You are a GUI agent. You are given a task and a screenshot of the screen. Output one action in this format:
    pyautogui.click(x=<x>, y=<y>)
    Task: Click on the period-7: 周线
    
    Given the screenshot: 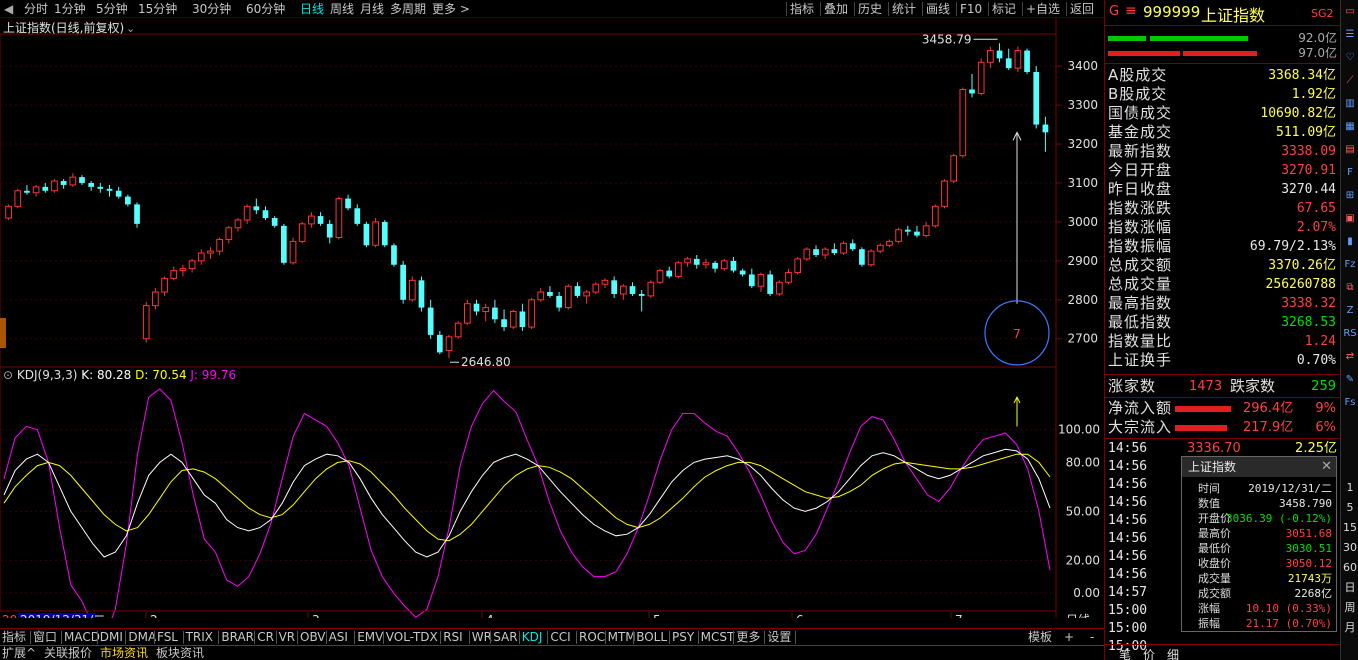 What is the action you would take?
    pyautogui.click(x=342, y=9)
    